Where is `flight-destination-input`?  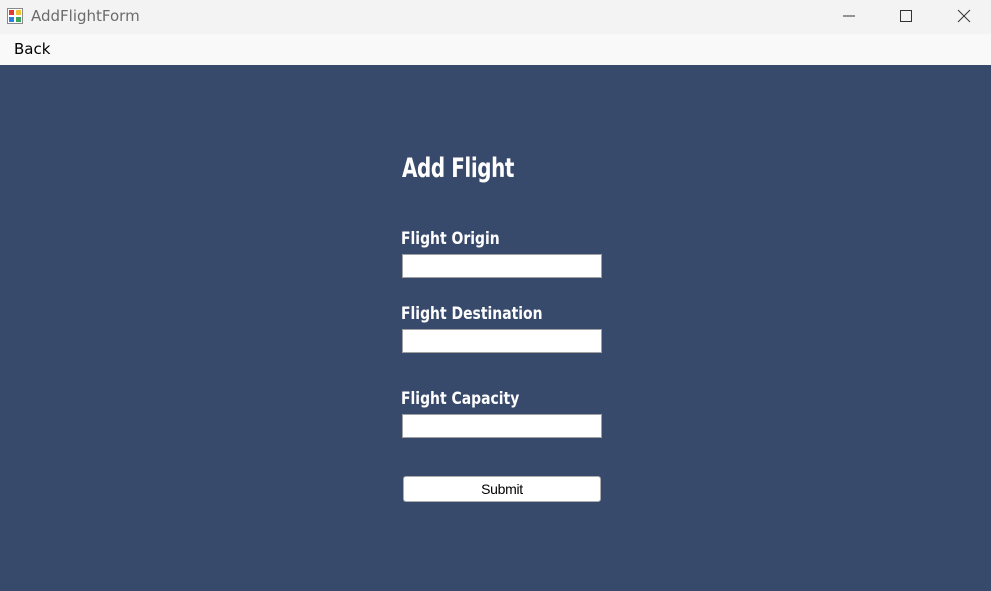 flight-destination-input is located at coordinates (502, 341).